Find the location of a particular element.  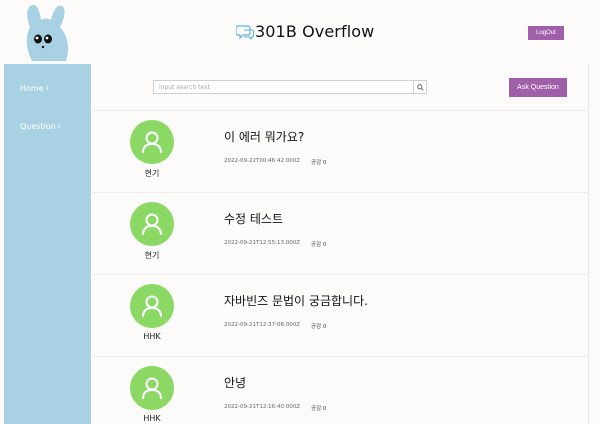

question-date: 2022-09-22T00:46:42.000Z is located at coordinates (262, 161).